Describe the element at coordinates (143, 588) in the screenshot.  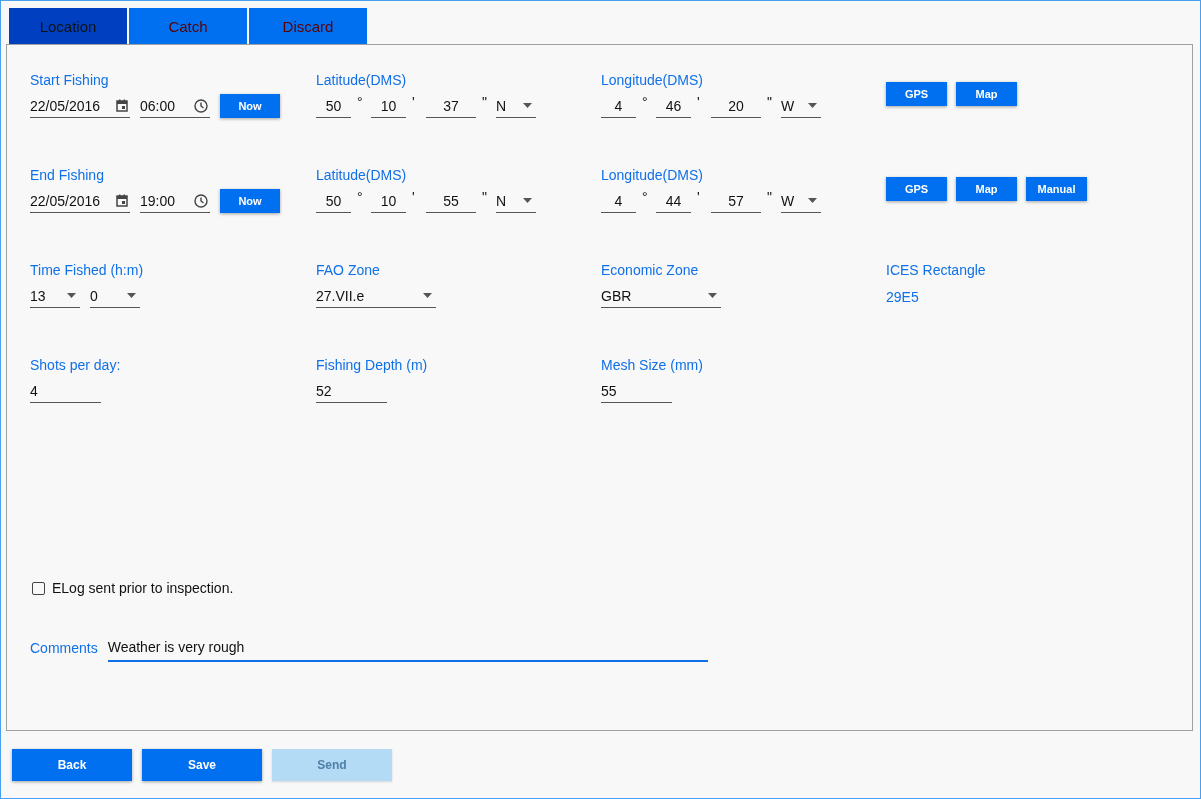
I see `checkbox-label: ELog sent prior to inspection.` at that location.